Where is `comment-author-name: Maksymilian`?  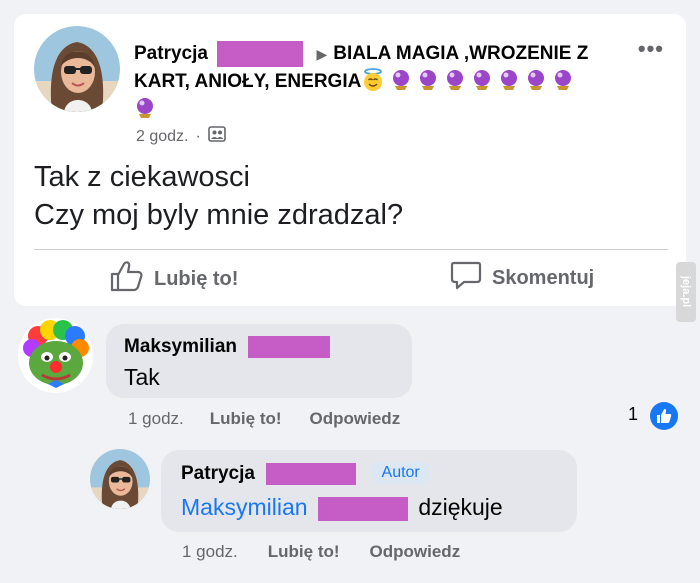 comment-author-name: Maksymilian is located at coordinates (227, 347).